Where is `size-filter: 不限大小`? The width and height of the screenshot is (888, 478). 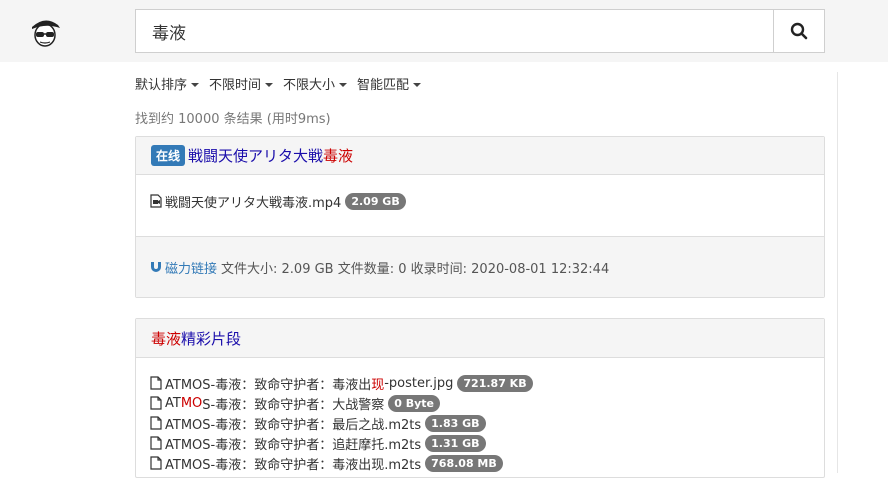 size-filter: 不限大小 is located at coordinates (315, 83).